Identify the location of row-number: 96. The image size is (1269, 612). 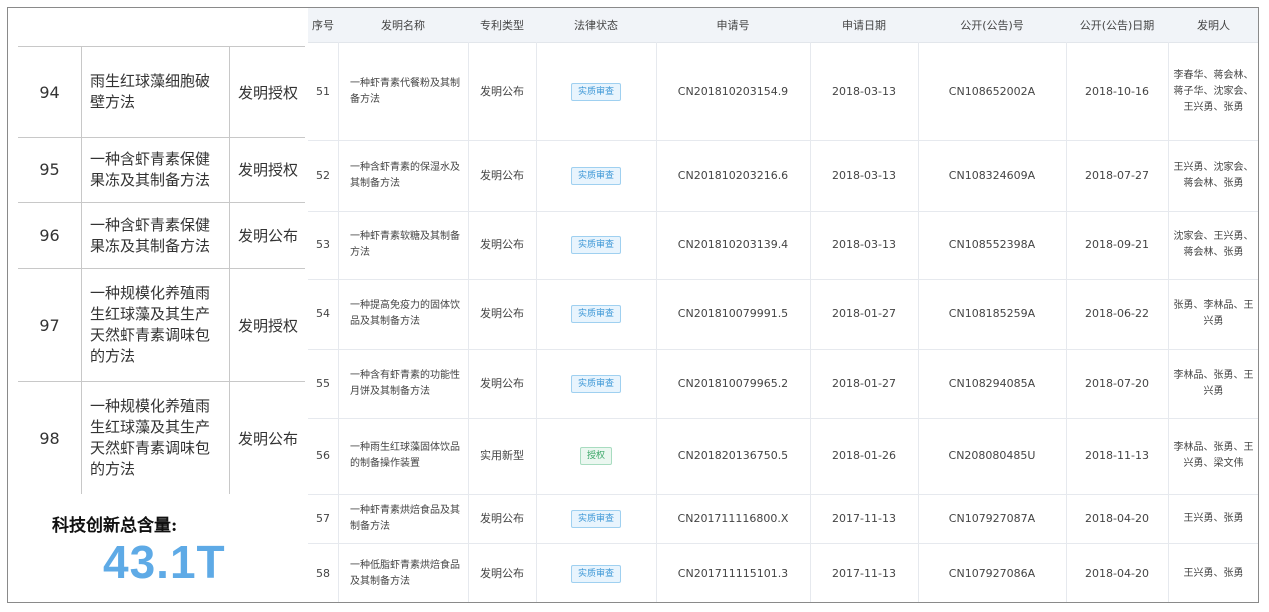
(50, 235).